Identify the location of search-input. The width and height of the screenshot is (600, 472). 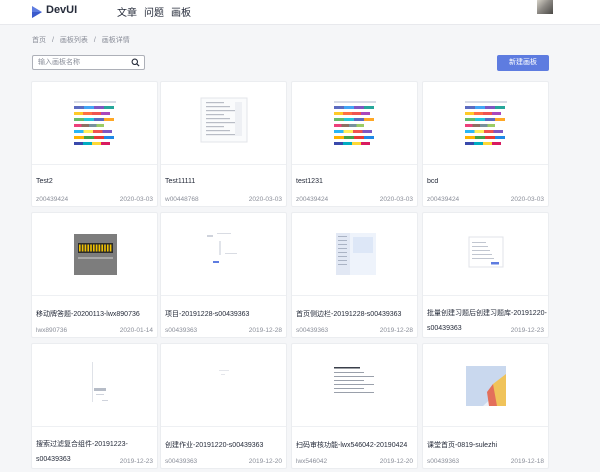
(83, 62).